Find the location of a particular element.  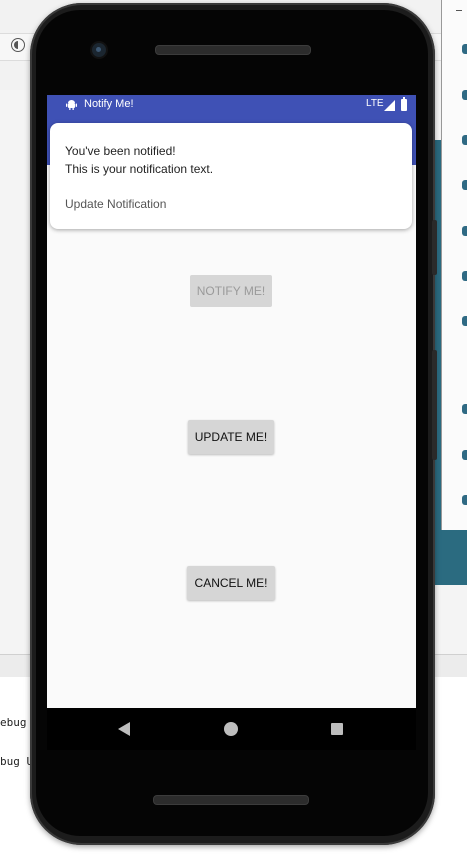

android-icon is located at coordinates (71, 105).